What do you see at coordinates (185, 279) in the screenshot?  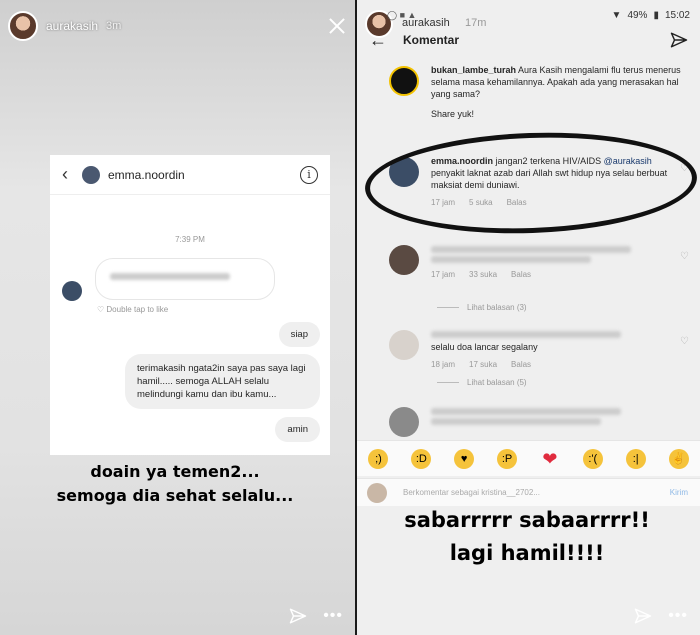 I see `dm-incoming-bubble-redacted` at bounding box center [185, 279].